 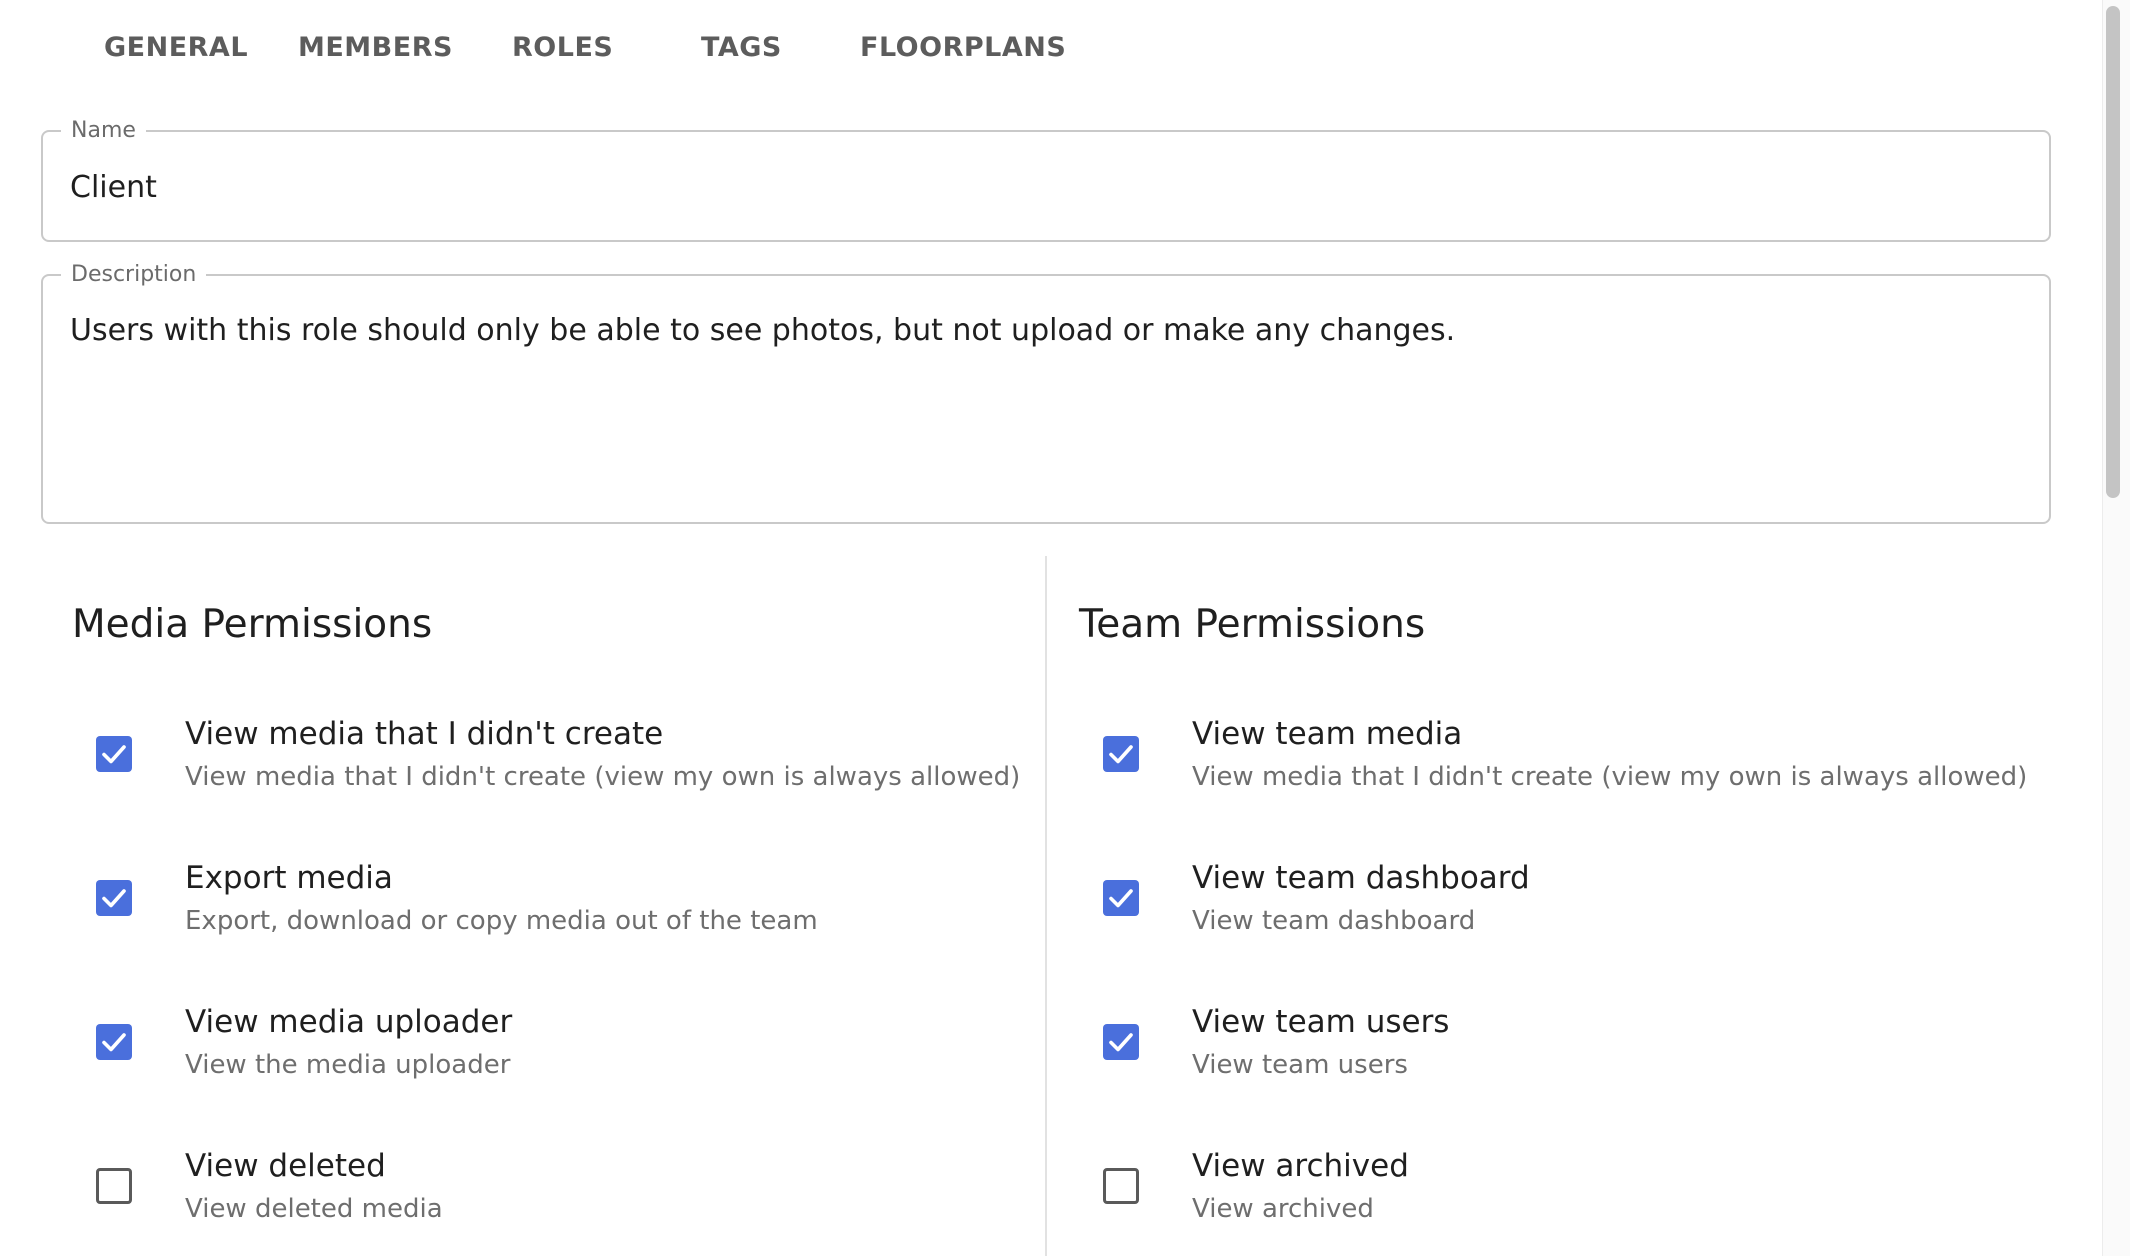 What do you see at coordinates (176, 47) in the screenshot?
I see `tab-general: GENERAL` at bounding box center [176, 47].